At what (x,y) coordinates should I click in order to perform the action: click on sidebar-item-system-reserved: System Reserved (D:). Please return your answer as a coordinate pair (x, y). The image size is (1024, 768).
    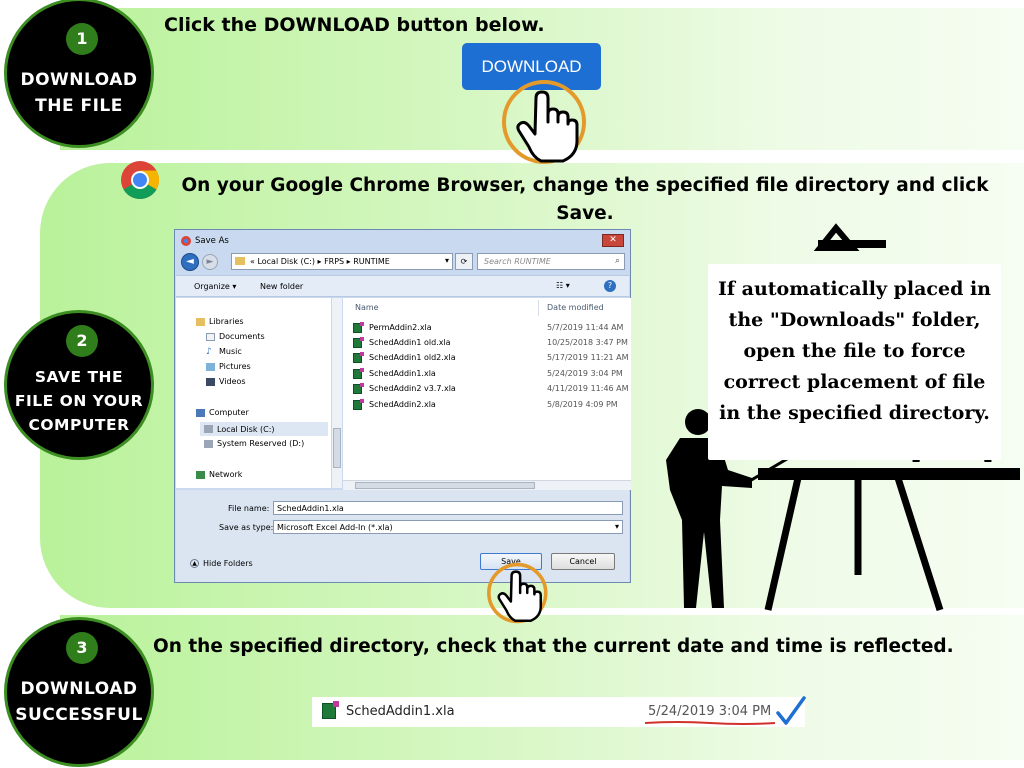
    Looking at the image, I should click on (254, 443).